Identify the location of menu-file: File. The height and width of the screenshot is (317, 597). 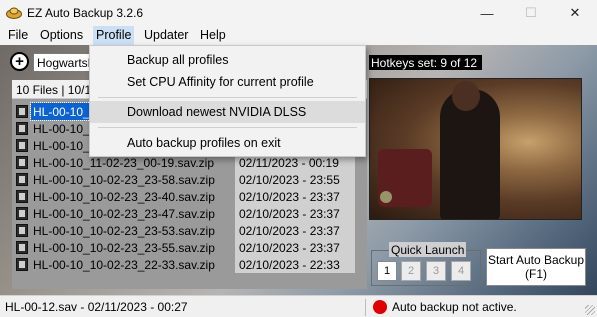
(18, 35).